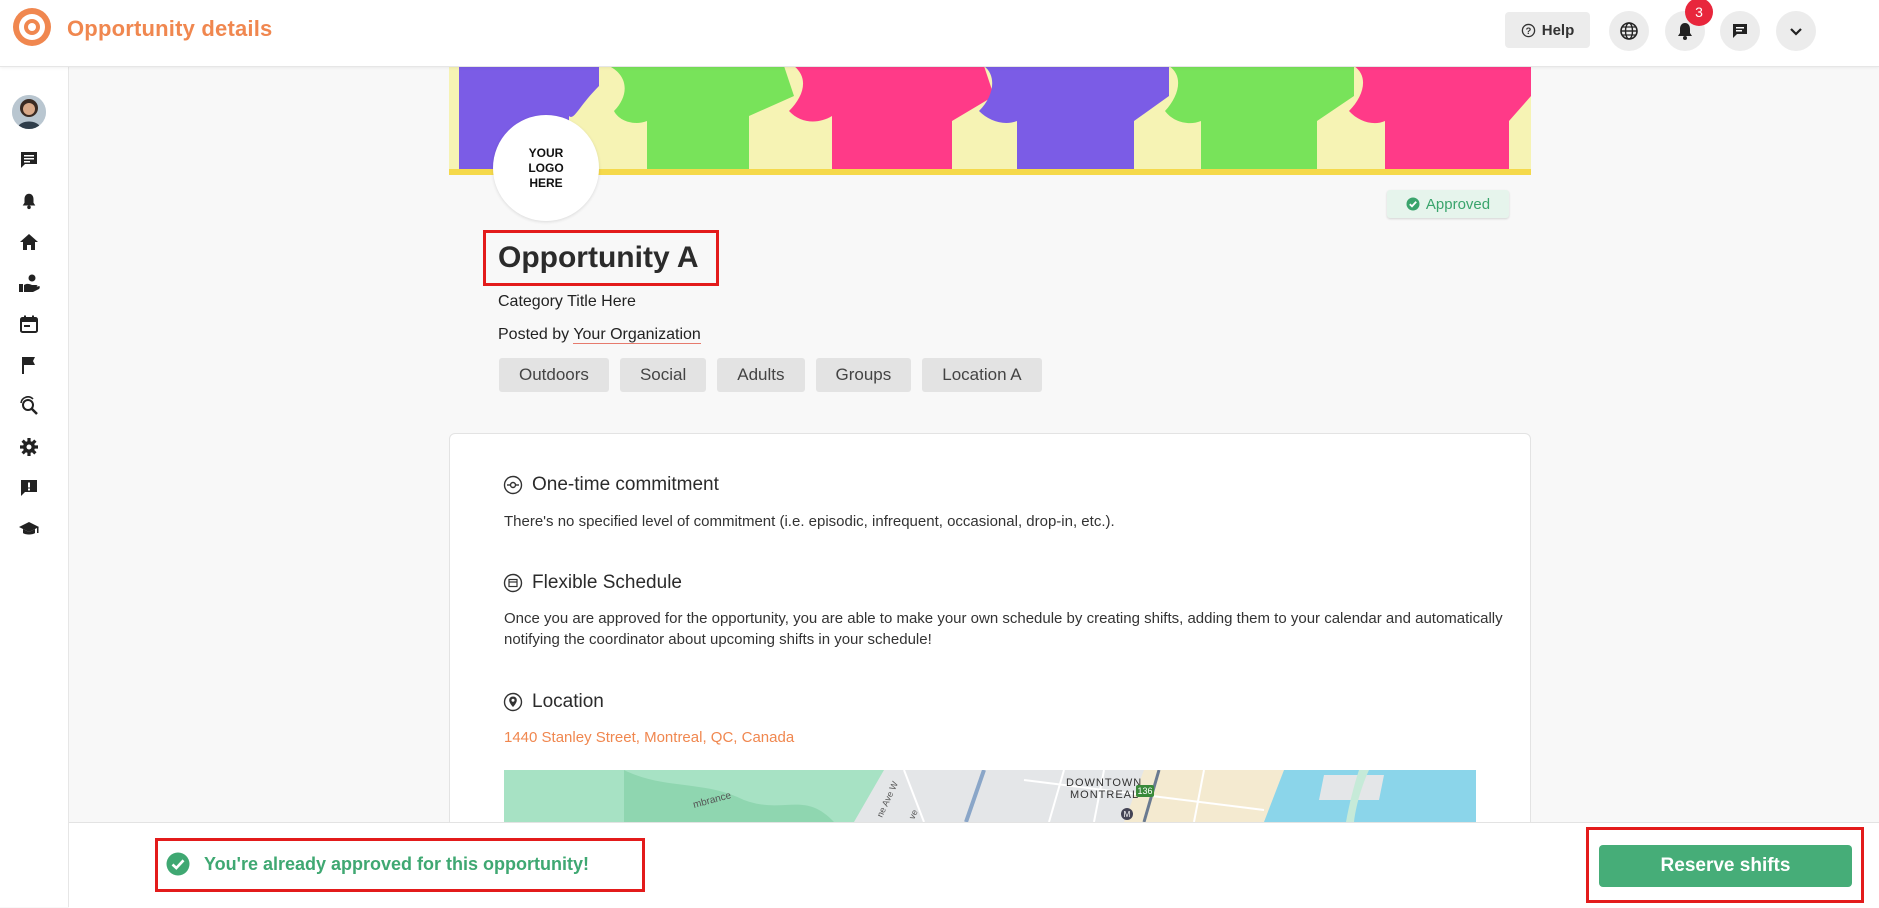 The image size is (1879, 908). I want to click on map-label-downtown: DOWNTOWN, so click(1104, 783).